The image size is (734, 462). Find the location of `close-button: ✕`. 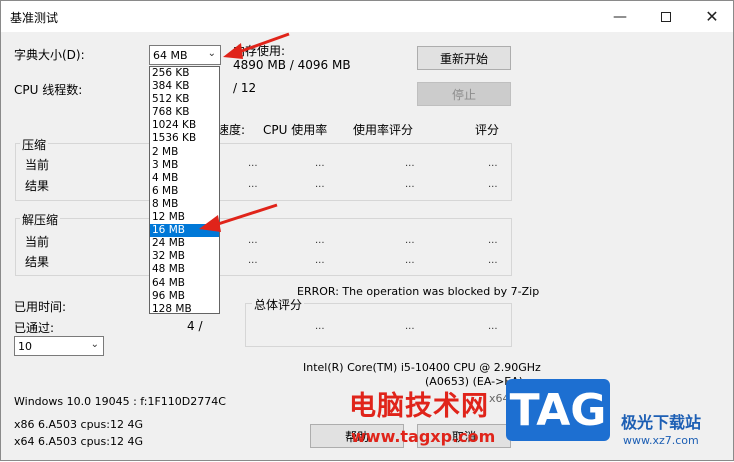

close-button: ✕ is located at coordinates (711, 16).